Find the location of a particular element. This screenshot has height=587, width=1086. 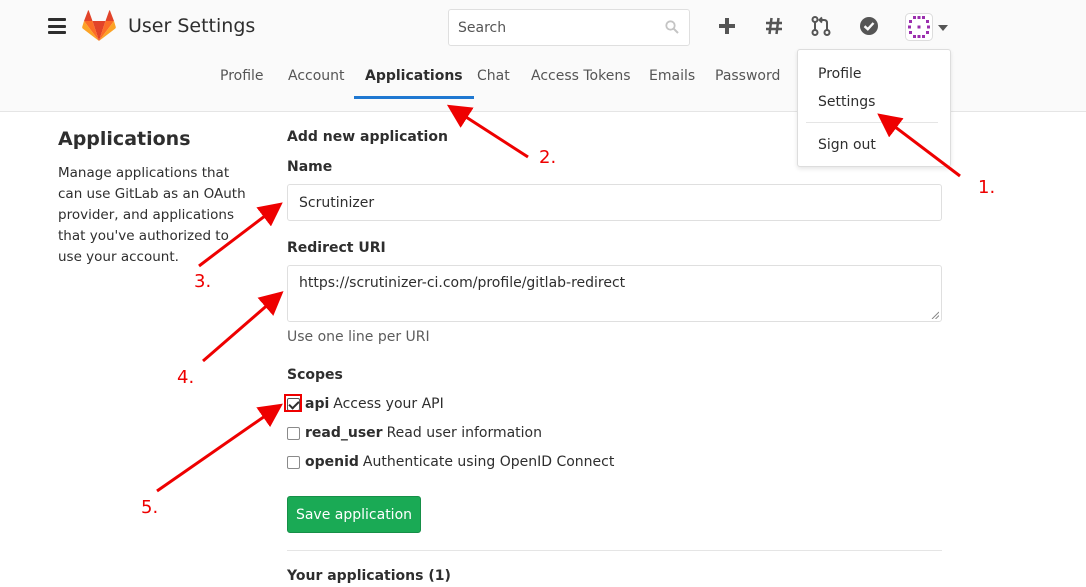

gitlab-logo is located at coordinates (99, 26).